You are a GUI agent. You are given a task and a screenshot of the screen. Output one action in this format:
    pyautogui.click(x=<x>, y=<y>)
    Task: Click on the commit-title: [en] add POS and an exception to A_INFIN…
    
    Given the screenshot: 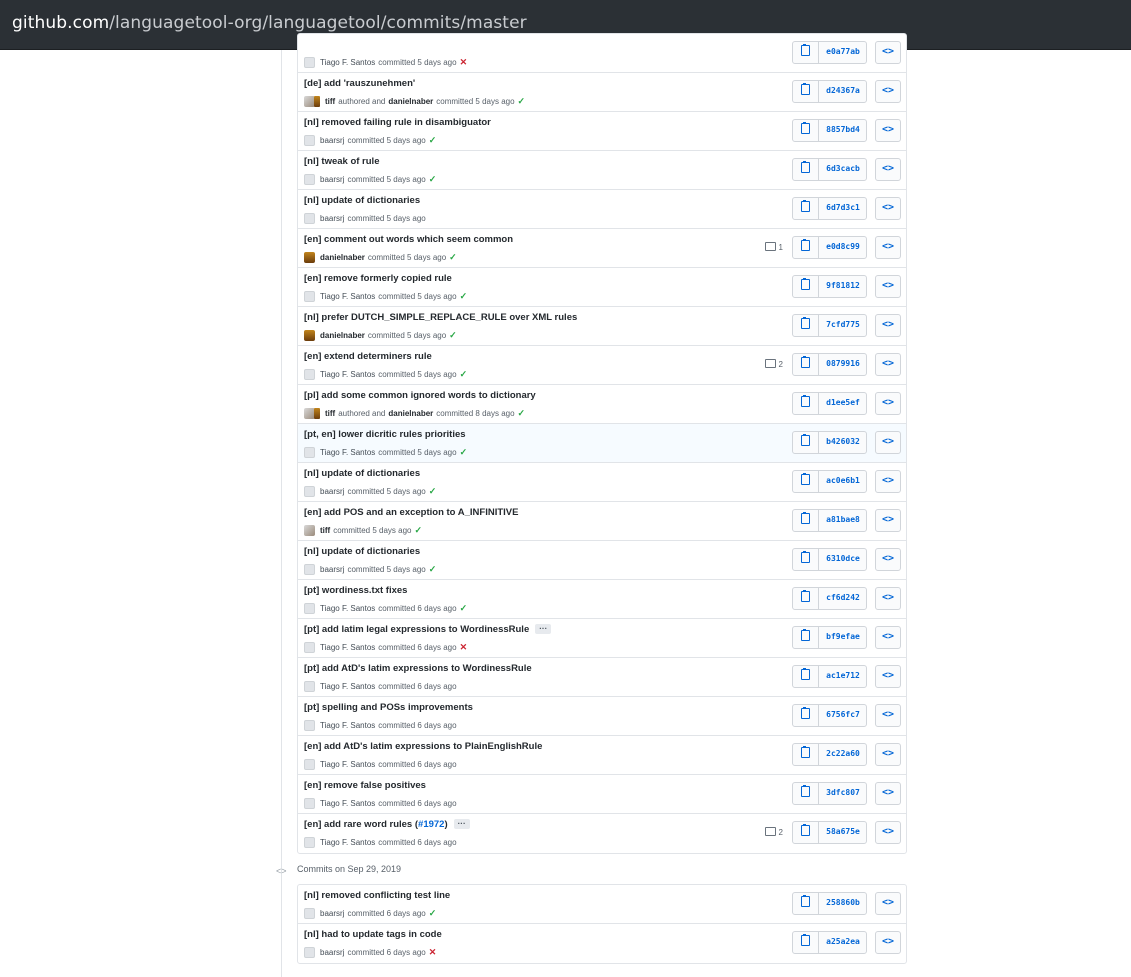 What is the action you would take?
    pyautogui.click(x=411, y=512)
    